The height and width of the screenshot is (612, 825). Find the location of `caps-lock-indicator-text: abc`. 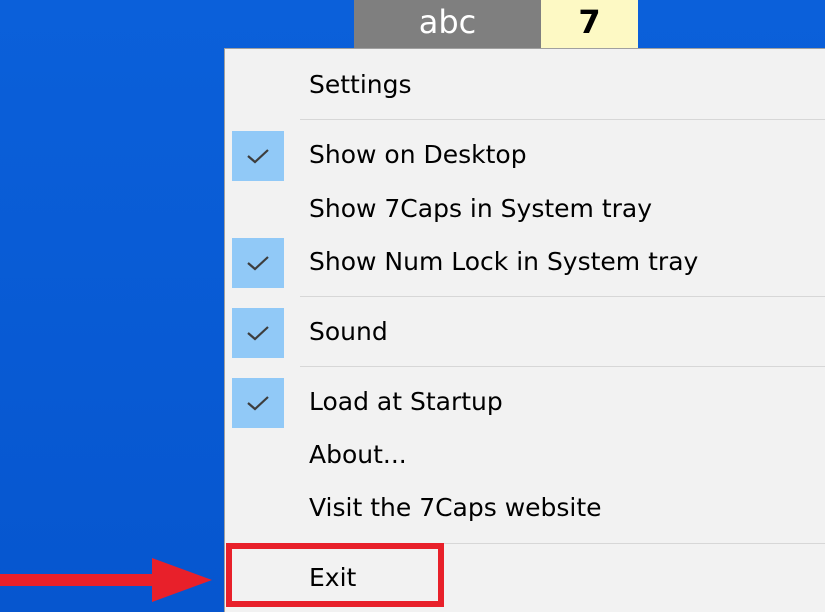

caps-lock-indicator-text: abc is located at coordinates (447, 22).